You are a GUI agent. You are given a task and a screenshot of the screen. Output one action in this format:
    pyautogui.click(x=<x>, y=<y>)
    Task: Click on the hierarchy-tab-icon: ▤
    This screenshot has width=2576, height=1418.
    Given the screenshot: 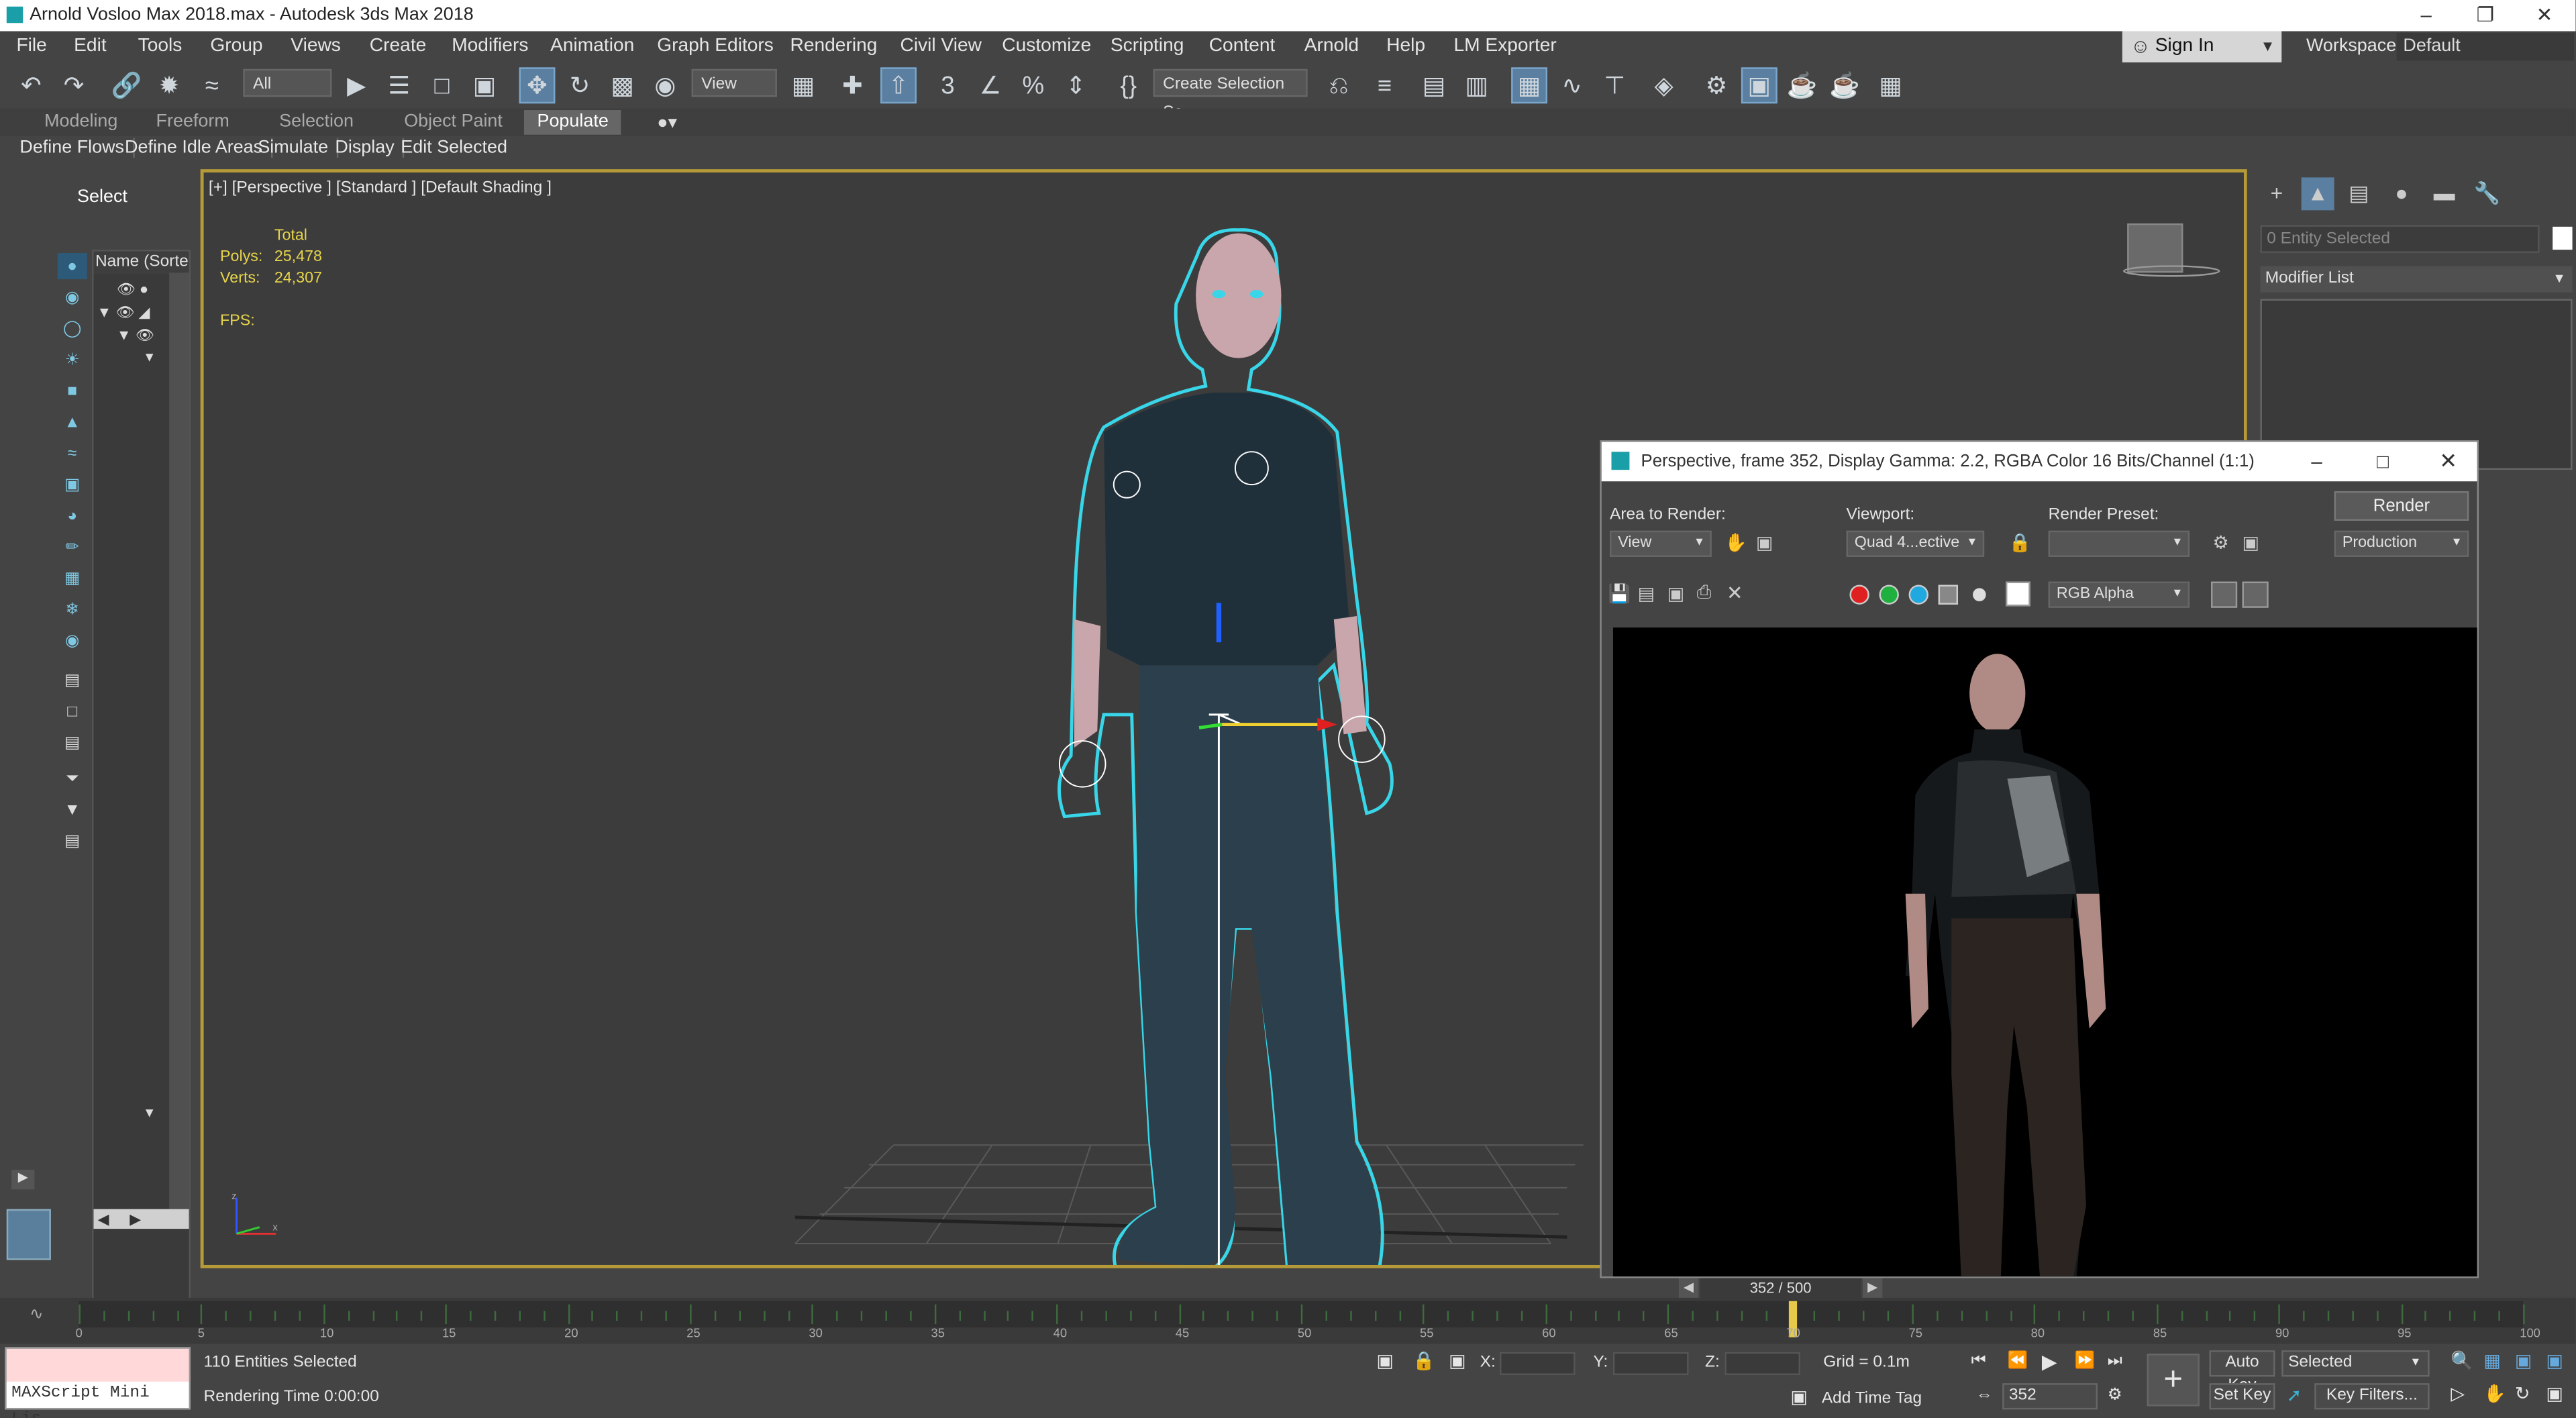 What is the action you would take?
    pyautogui.click(x=2358, y=193)
    